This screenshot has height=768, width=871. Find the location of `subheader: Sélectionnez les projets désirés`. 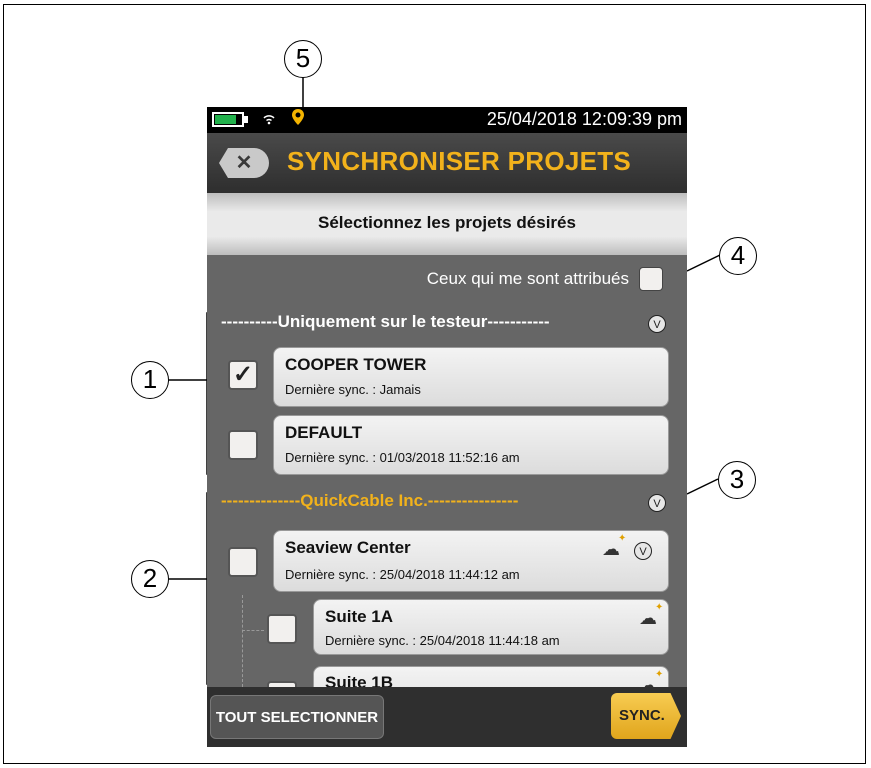

subheader: Sélectionnez les projets désirés is located at coordinates (447, 224).